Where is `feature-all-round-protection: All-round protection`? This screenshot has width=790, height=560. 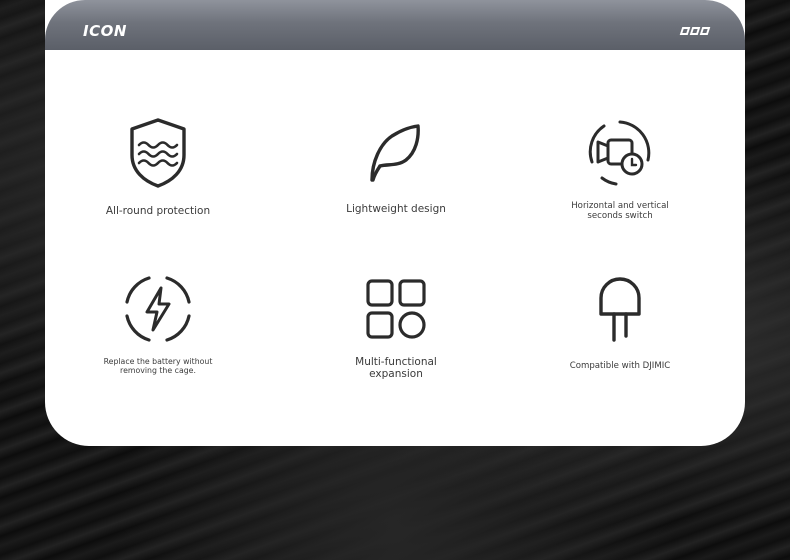
feature-all-round-protection: All-round protection is located at coordinates (158, 167).